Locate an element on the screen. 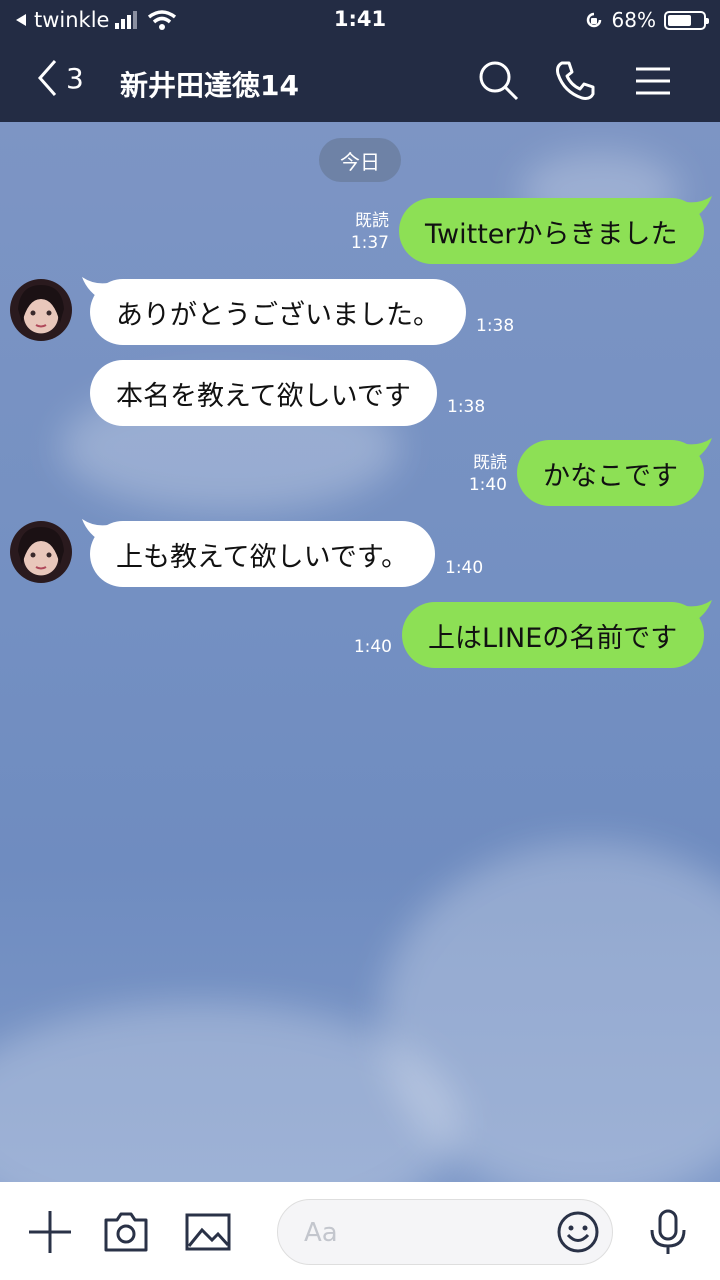 The width and height of the screenshot is (720, 1280). incoming-message: 本名を教えて欲しいです is located at coordinates (263, 393).